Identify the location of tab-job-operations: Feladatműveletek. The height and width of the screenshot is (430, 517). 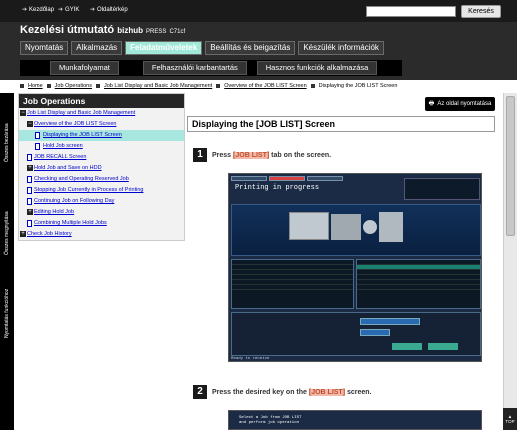
(164, 48).